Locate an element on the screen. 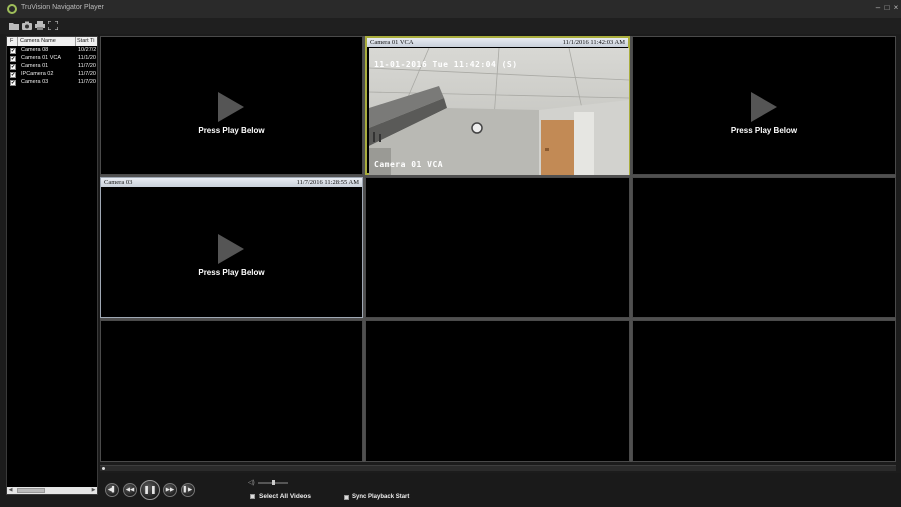 Image resolution: width=901 pixels, height=507 pixels. close-button: × is located at coordinates (896, 8).